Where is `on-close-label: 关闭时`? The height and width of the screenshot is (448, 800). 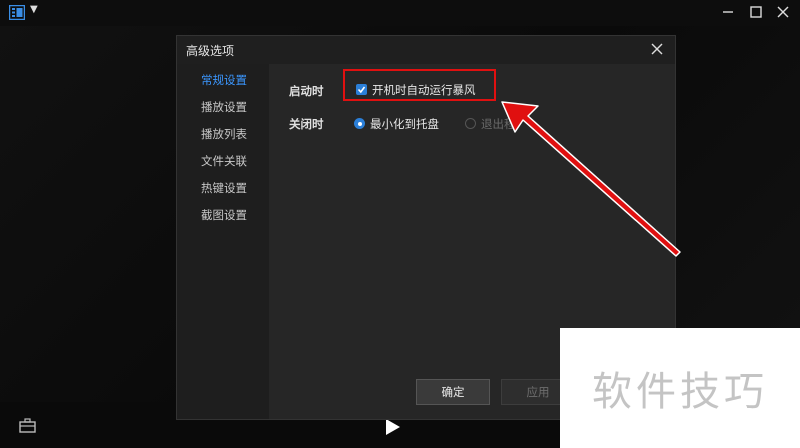 on-close-label: 关闭时 is located at coordinates (306, 124).